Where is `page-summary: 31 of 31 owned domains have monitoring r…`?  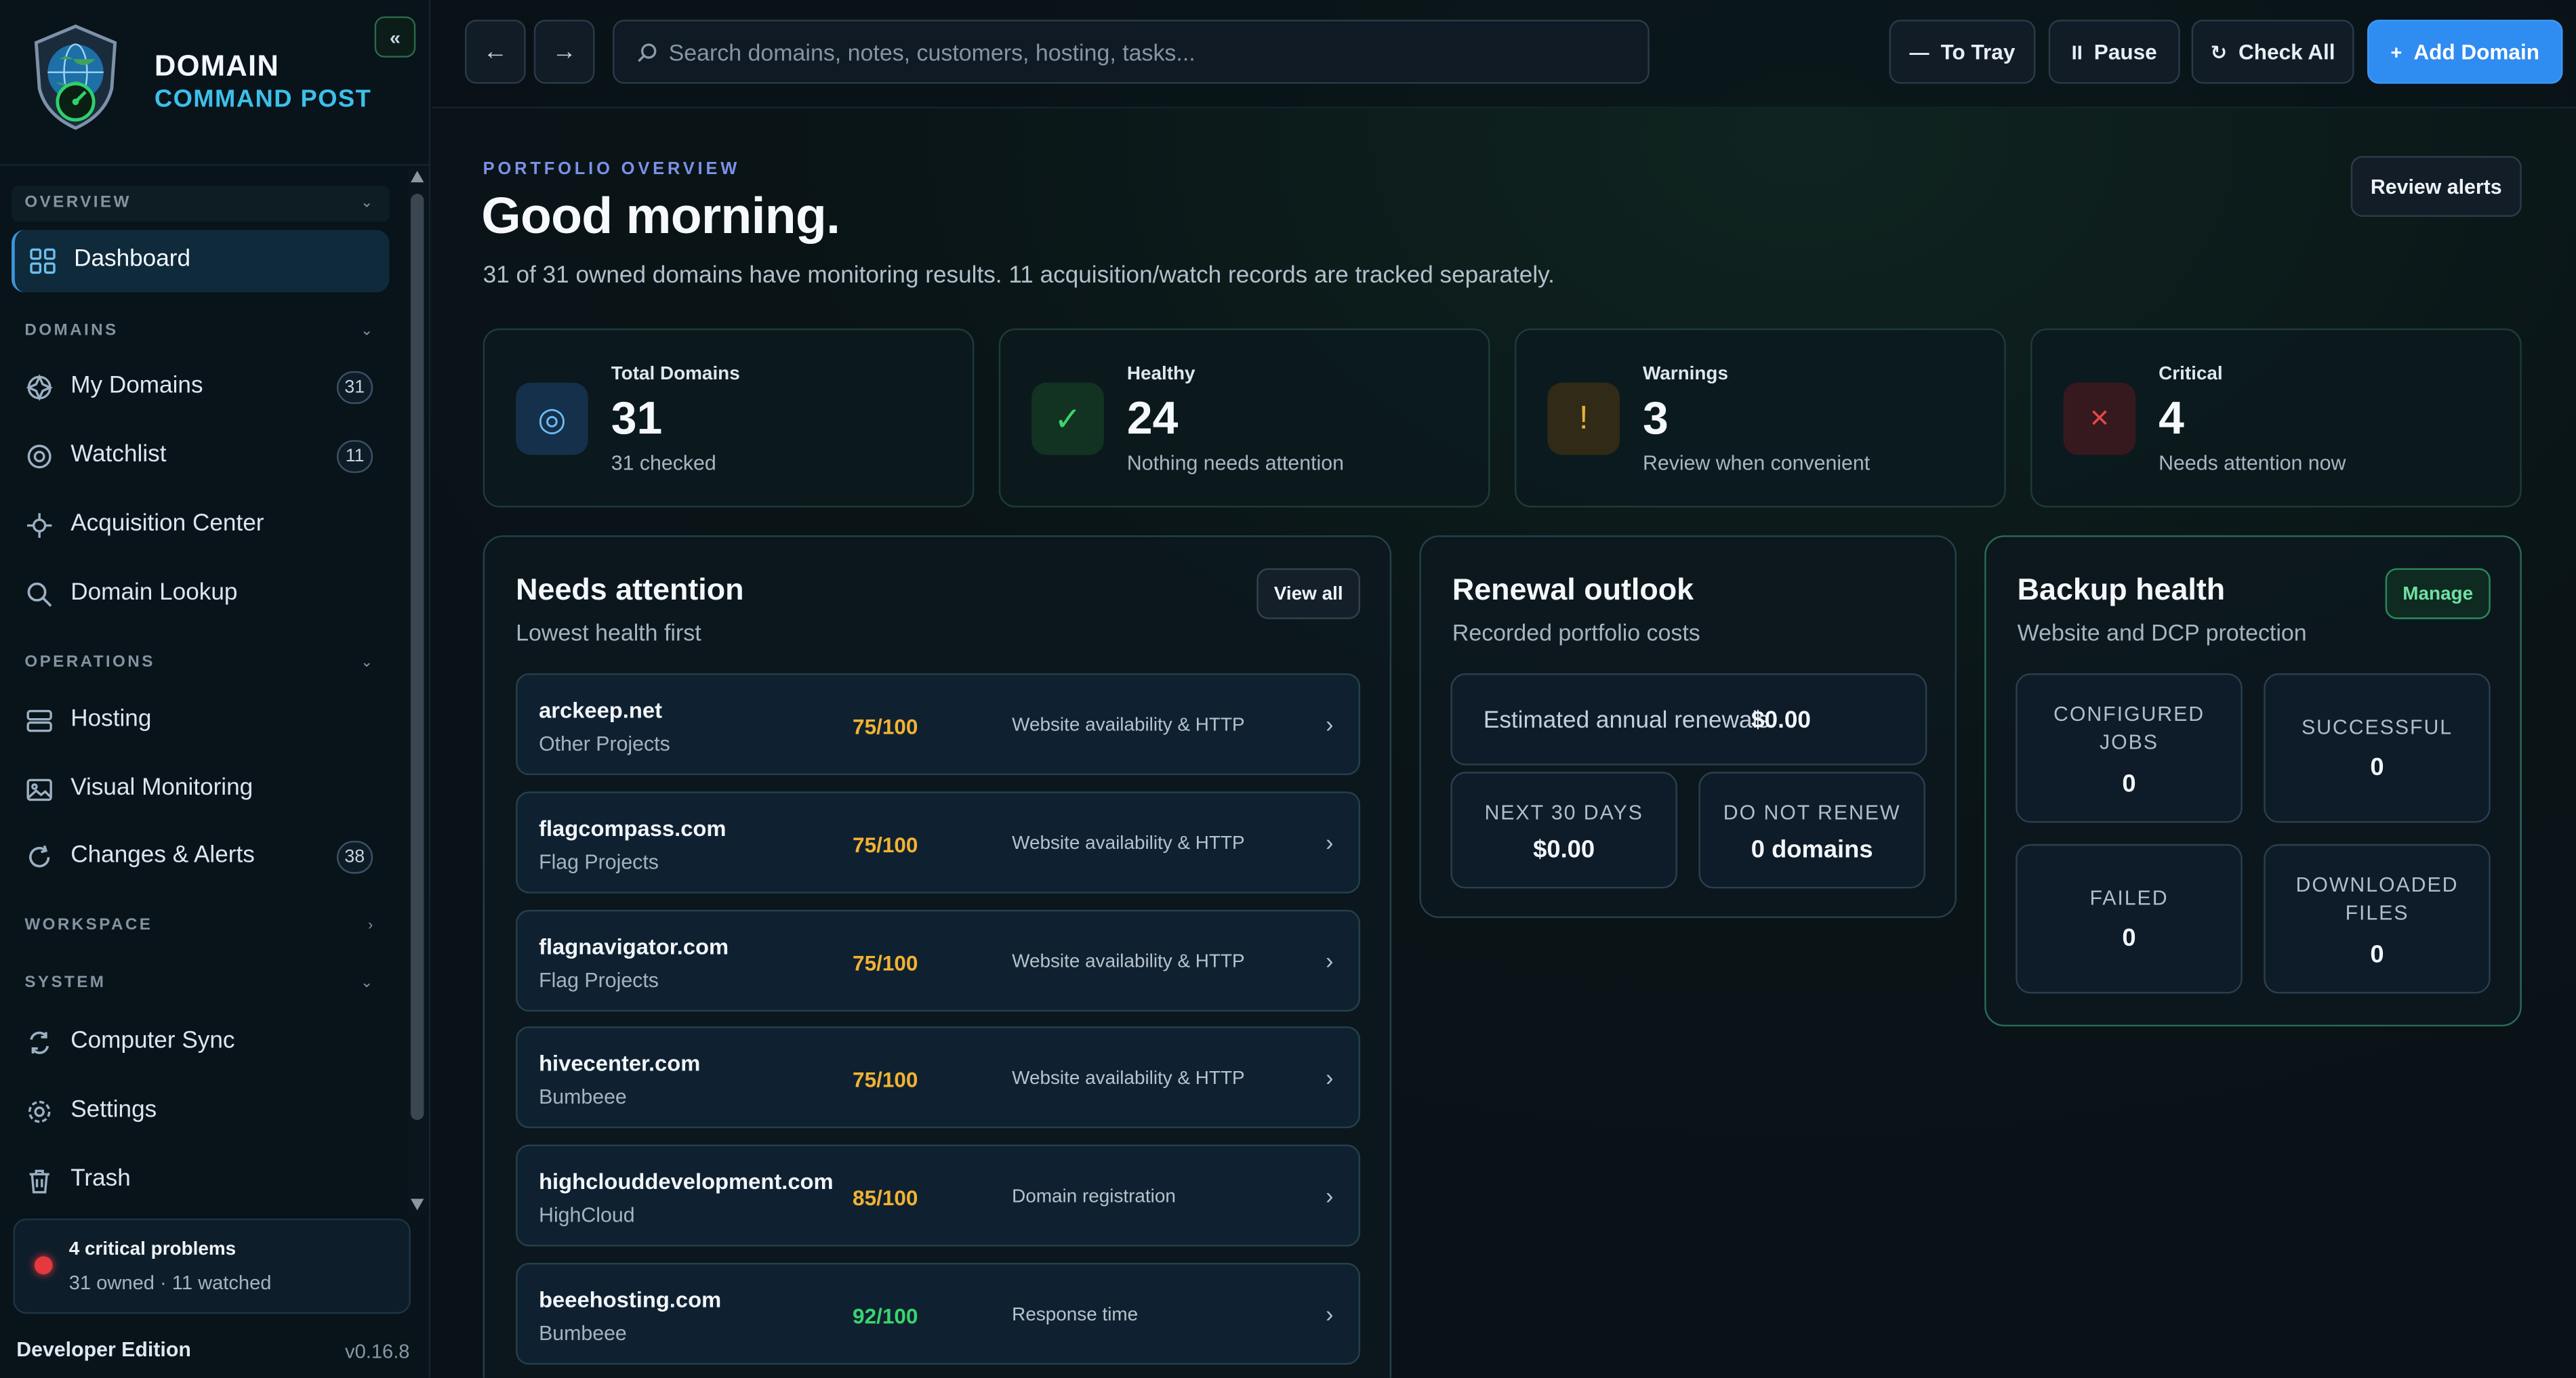 page-summary: 31 of 31 owned domains have monitoring r… is located at coordinates (1019, 275).